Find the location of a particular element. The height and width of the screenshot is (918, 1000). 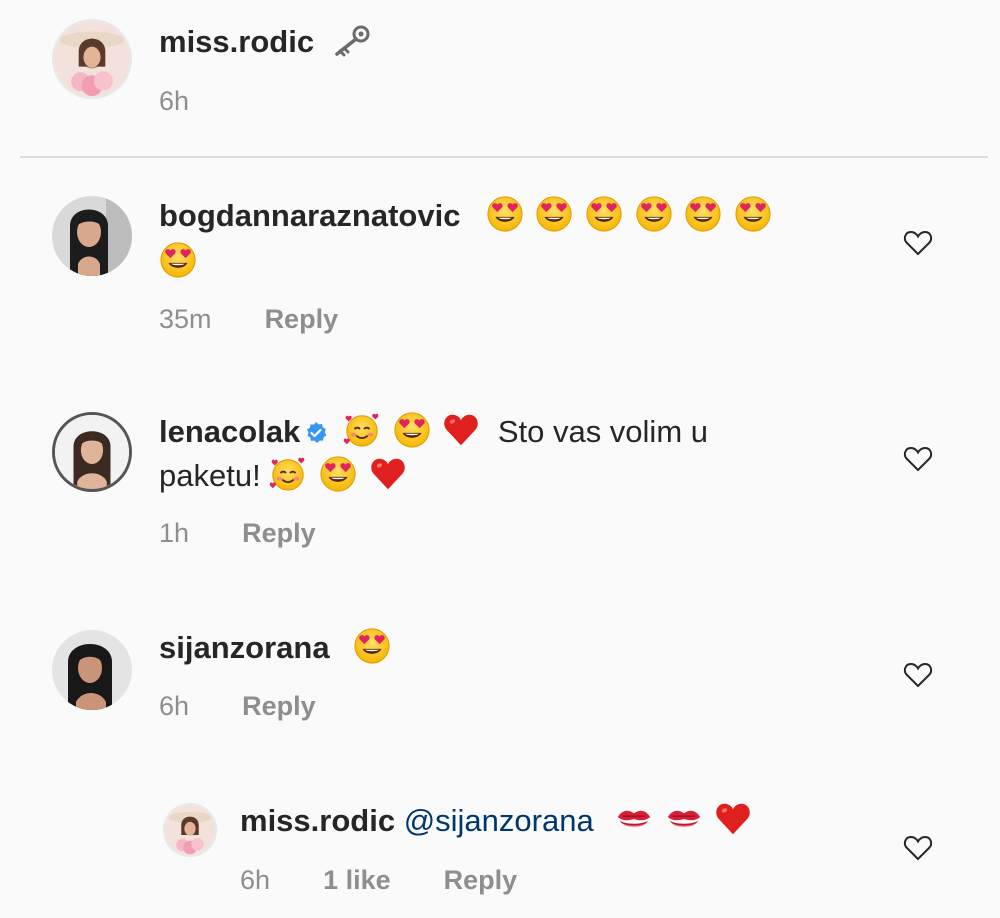

comment-sijanzorana-body: sijanzorana is located at coordinates (276, 648).